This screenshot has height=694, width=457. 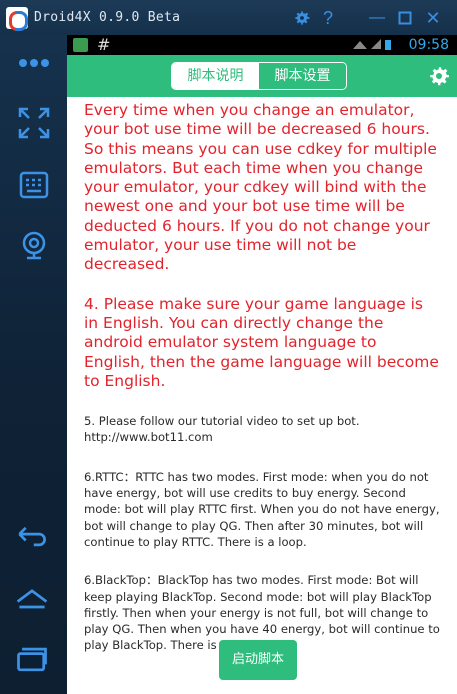 I want to click on fullscreen-button, so click(x=34, y=123).